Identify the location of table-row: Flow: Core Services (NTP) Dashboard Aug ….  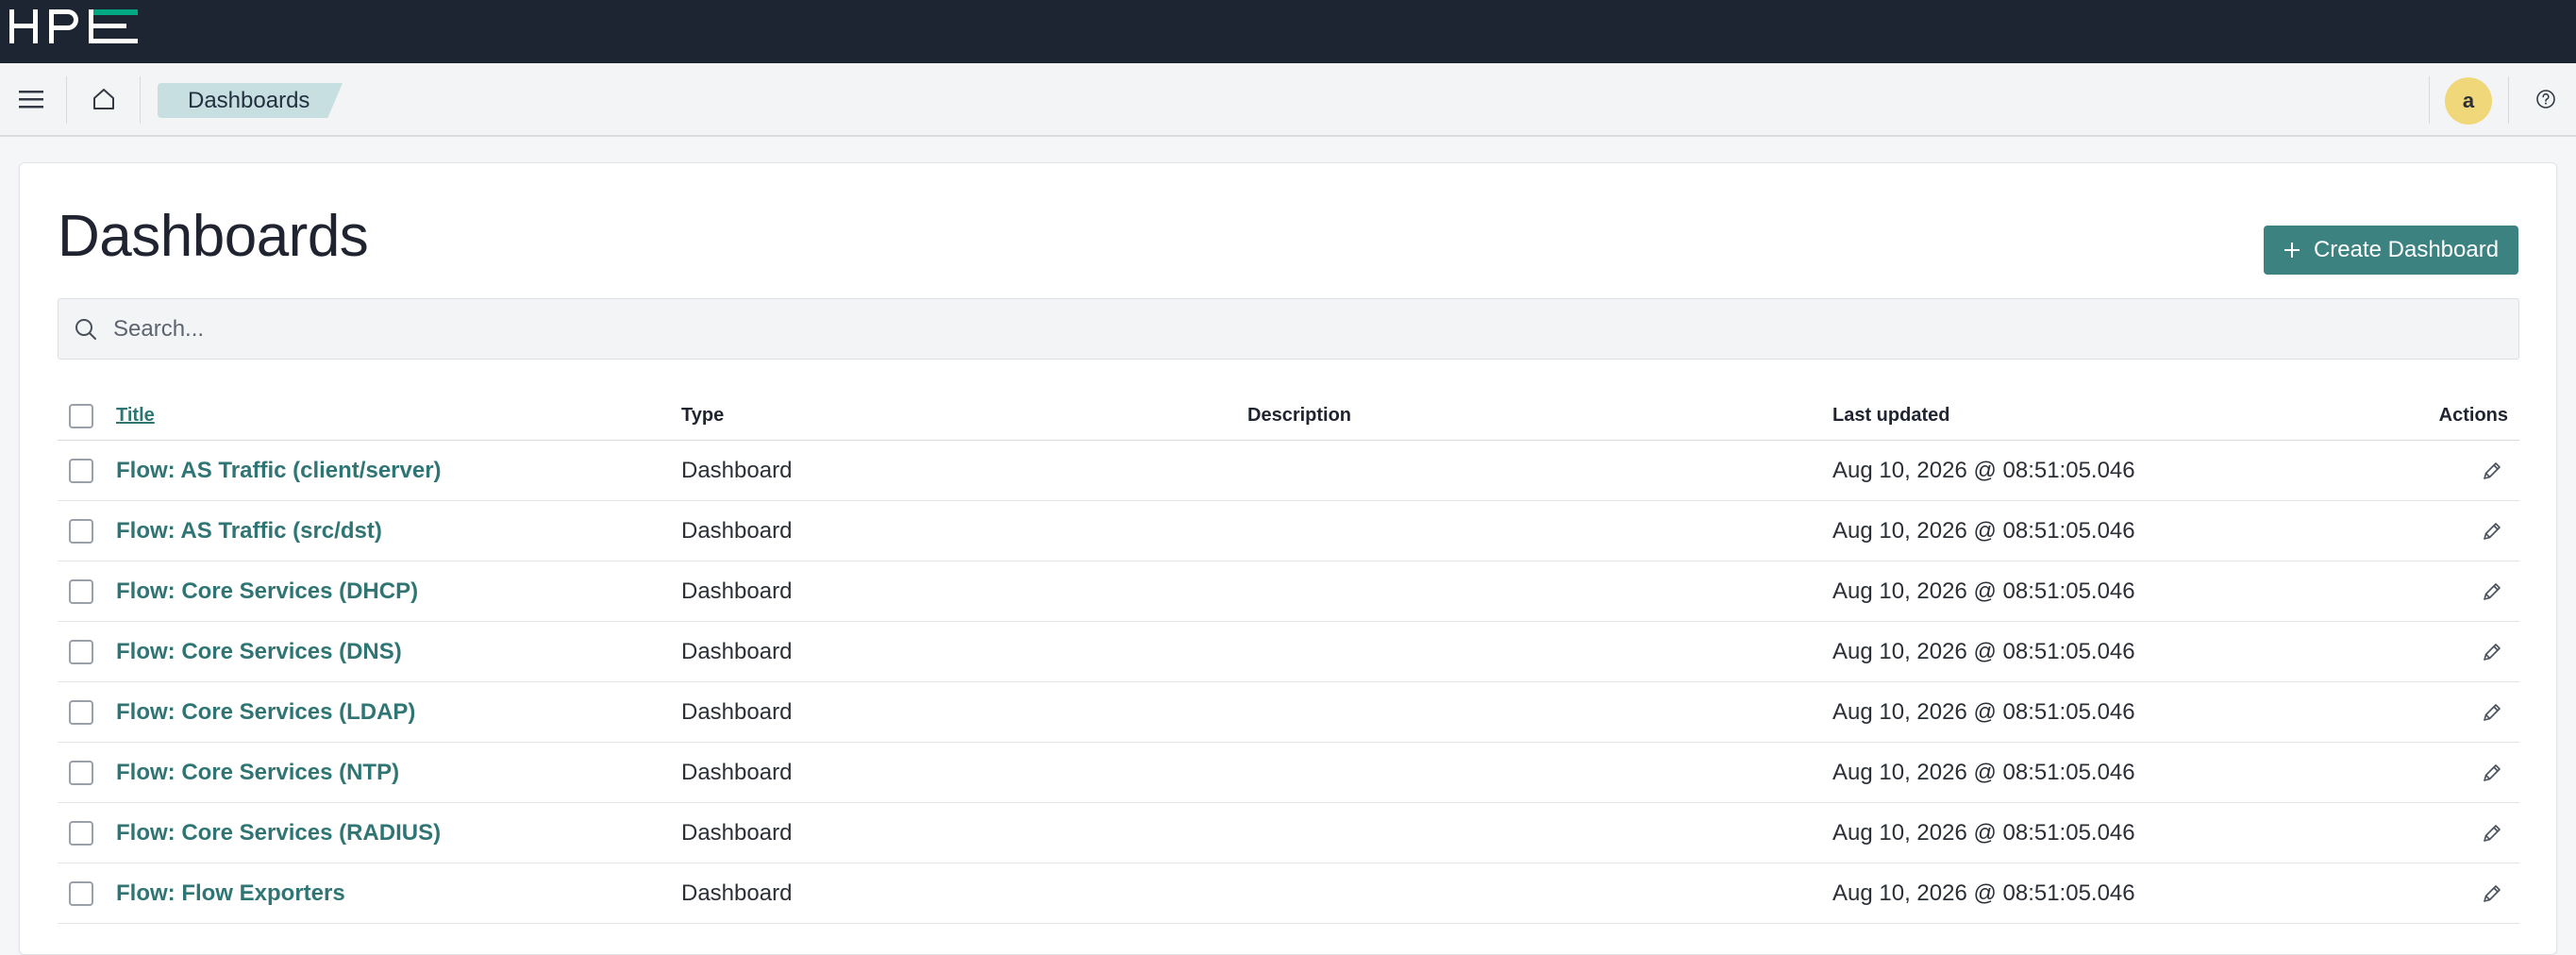
(1288, 773).